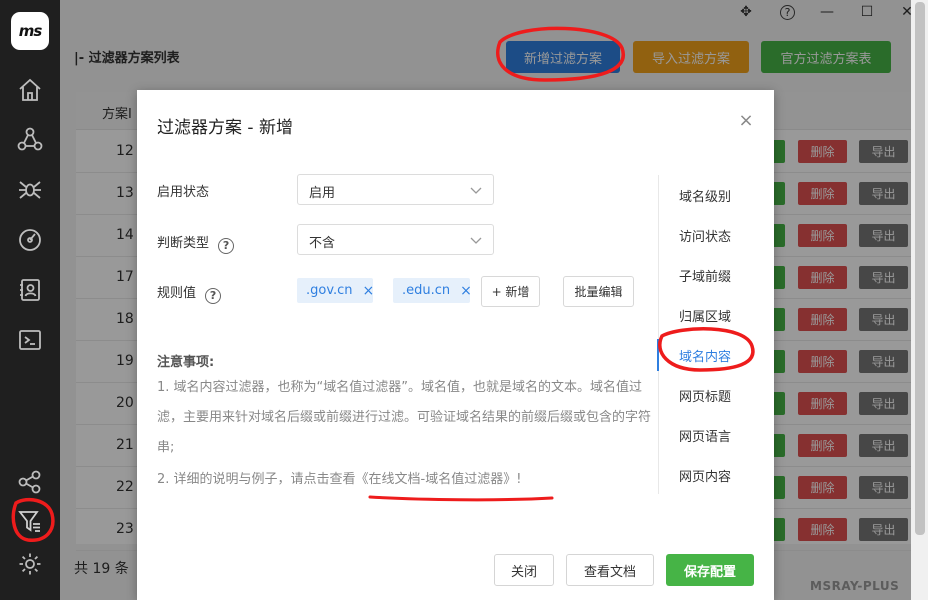  What do you see at coordinates (30, 482) in the screenshot?
I see `share-nodes-icon` at bounding box center [30, 482].